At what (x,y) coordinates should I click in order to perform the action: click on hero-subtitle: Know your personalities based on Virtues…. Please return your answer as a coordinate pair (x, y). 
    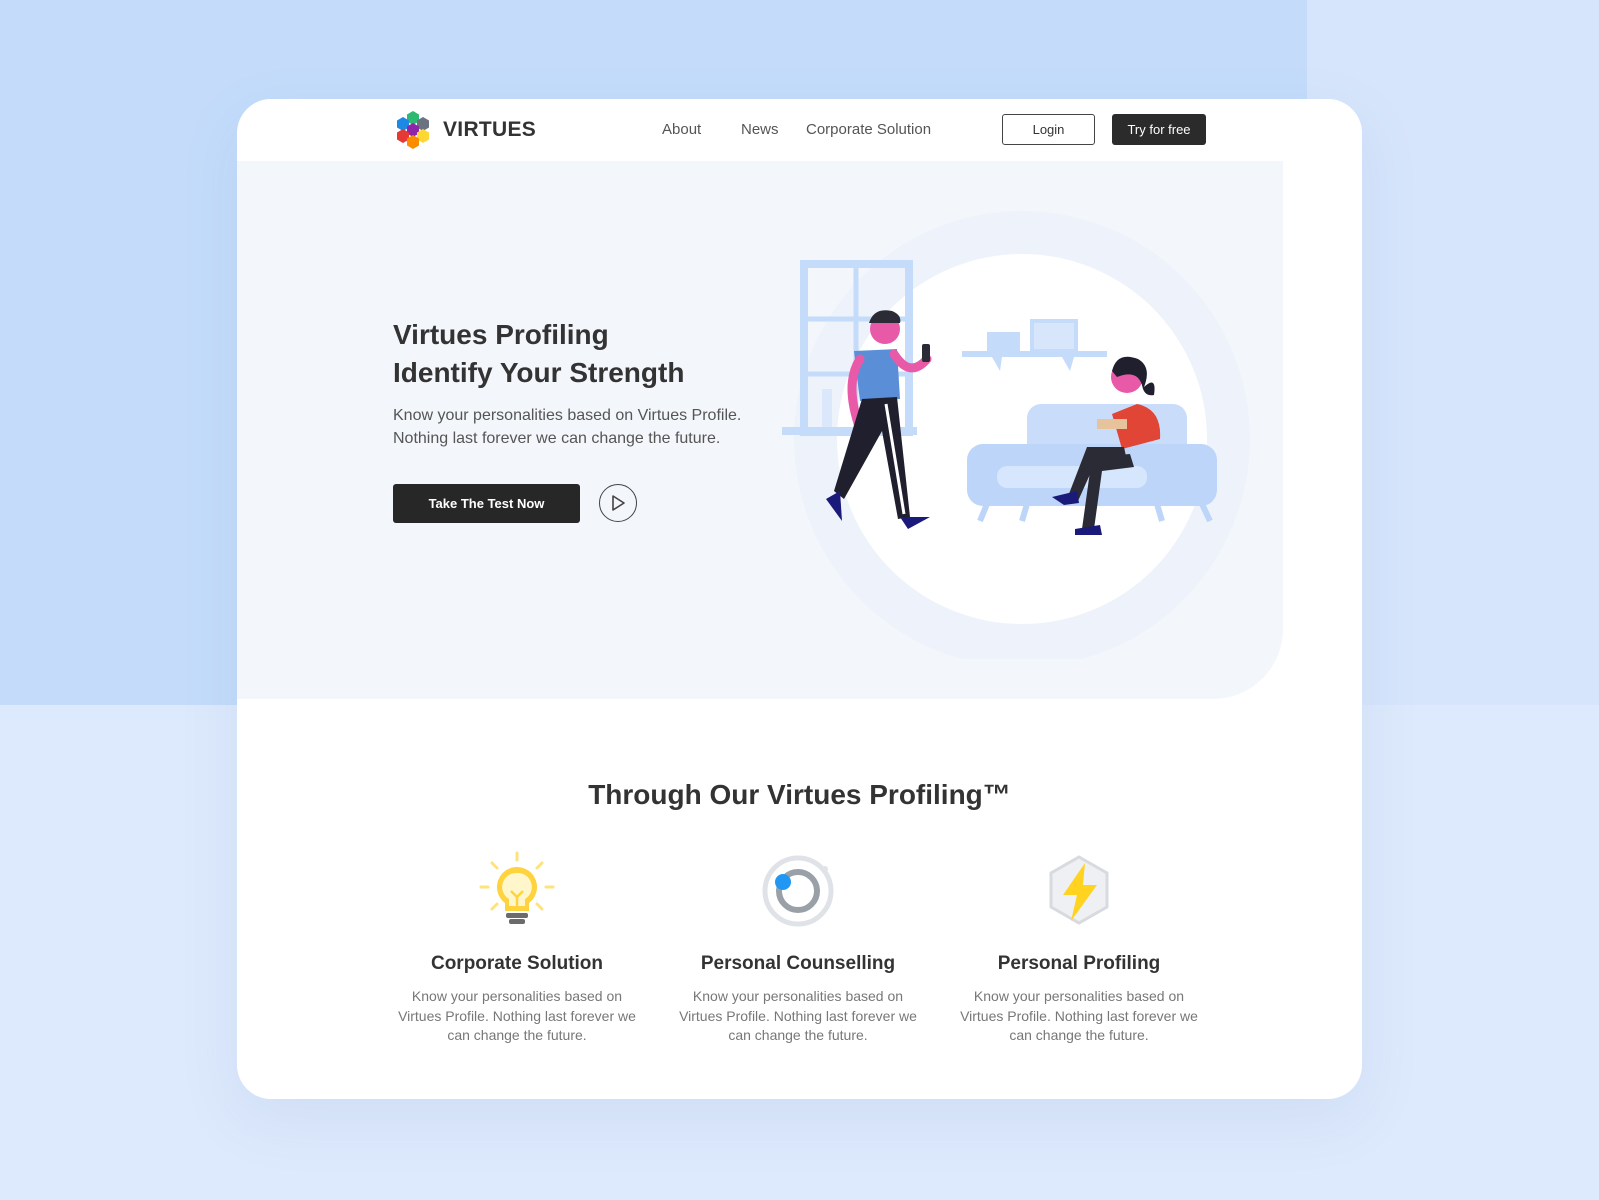
    Looking at the image, I should click on (583, 427).